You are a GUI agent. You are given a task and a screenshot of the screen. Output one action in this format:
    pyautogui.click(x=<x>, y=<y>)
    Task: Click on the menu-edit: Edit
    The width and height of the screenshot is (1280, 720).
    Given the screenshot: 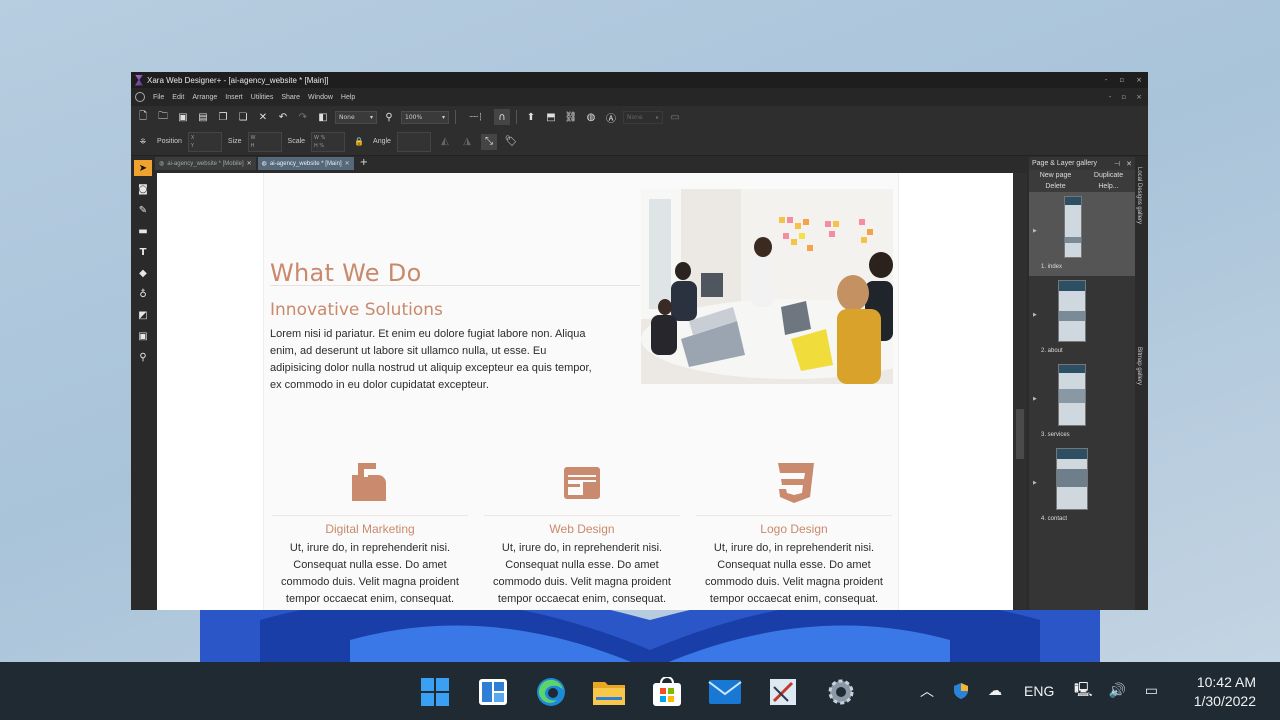 What is the action you would take?
    pyautogui.click(x=178, y=97)
    